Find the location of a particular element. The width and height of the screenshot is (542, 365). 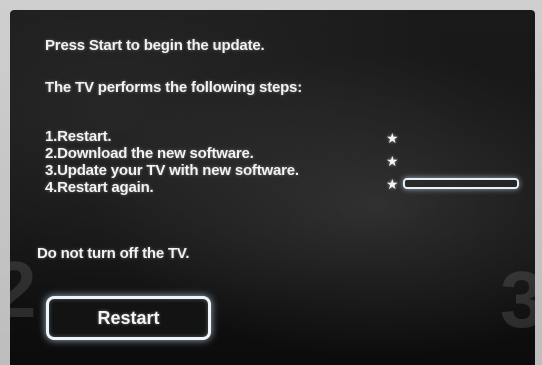

background-number-left: 2 is located at coordinates (23, 289).